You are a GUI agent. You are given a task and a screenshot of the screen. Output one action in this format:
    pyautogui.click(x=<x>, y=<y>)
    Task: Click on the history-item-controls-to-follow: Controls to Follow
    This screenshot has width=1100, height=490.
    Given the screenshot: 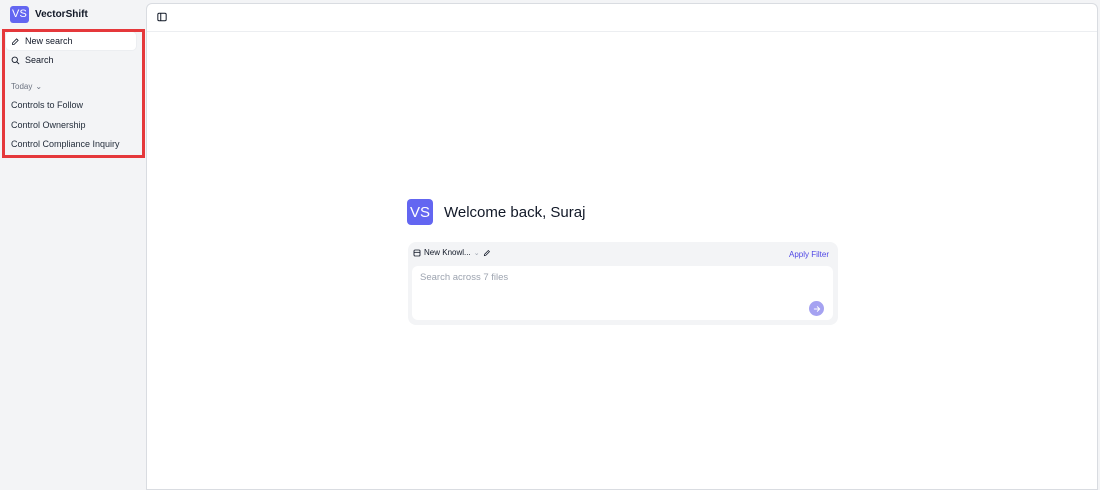 What is the action you would take?
    pyautogui.click(x=47, y=105)
    